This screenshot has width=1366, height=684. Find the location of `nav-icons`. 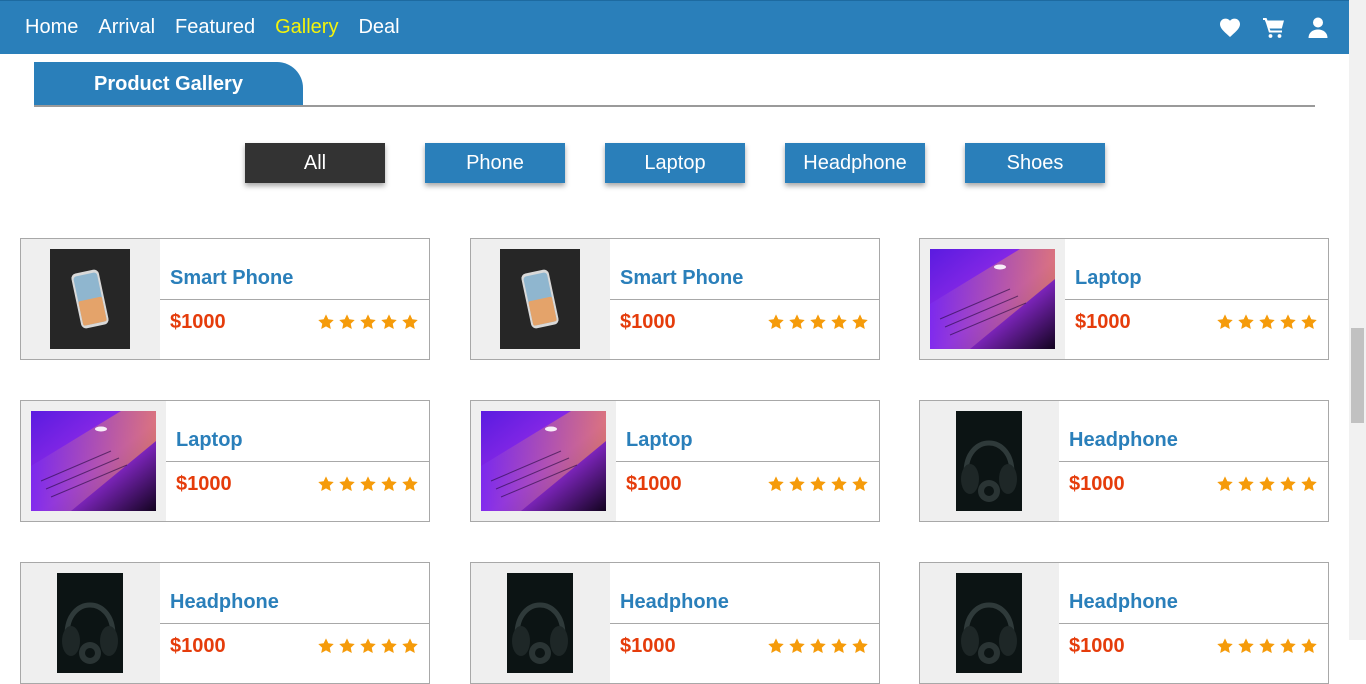

nav-icons is located at coordinates (1274, 28).